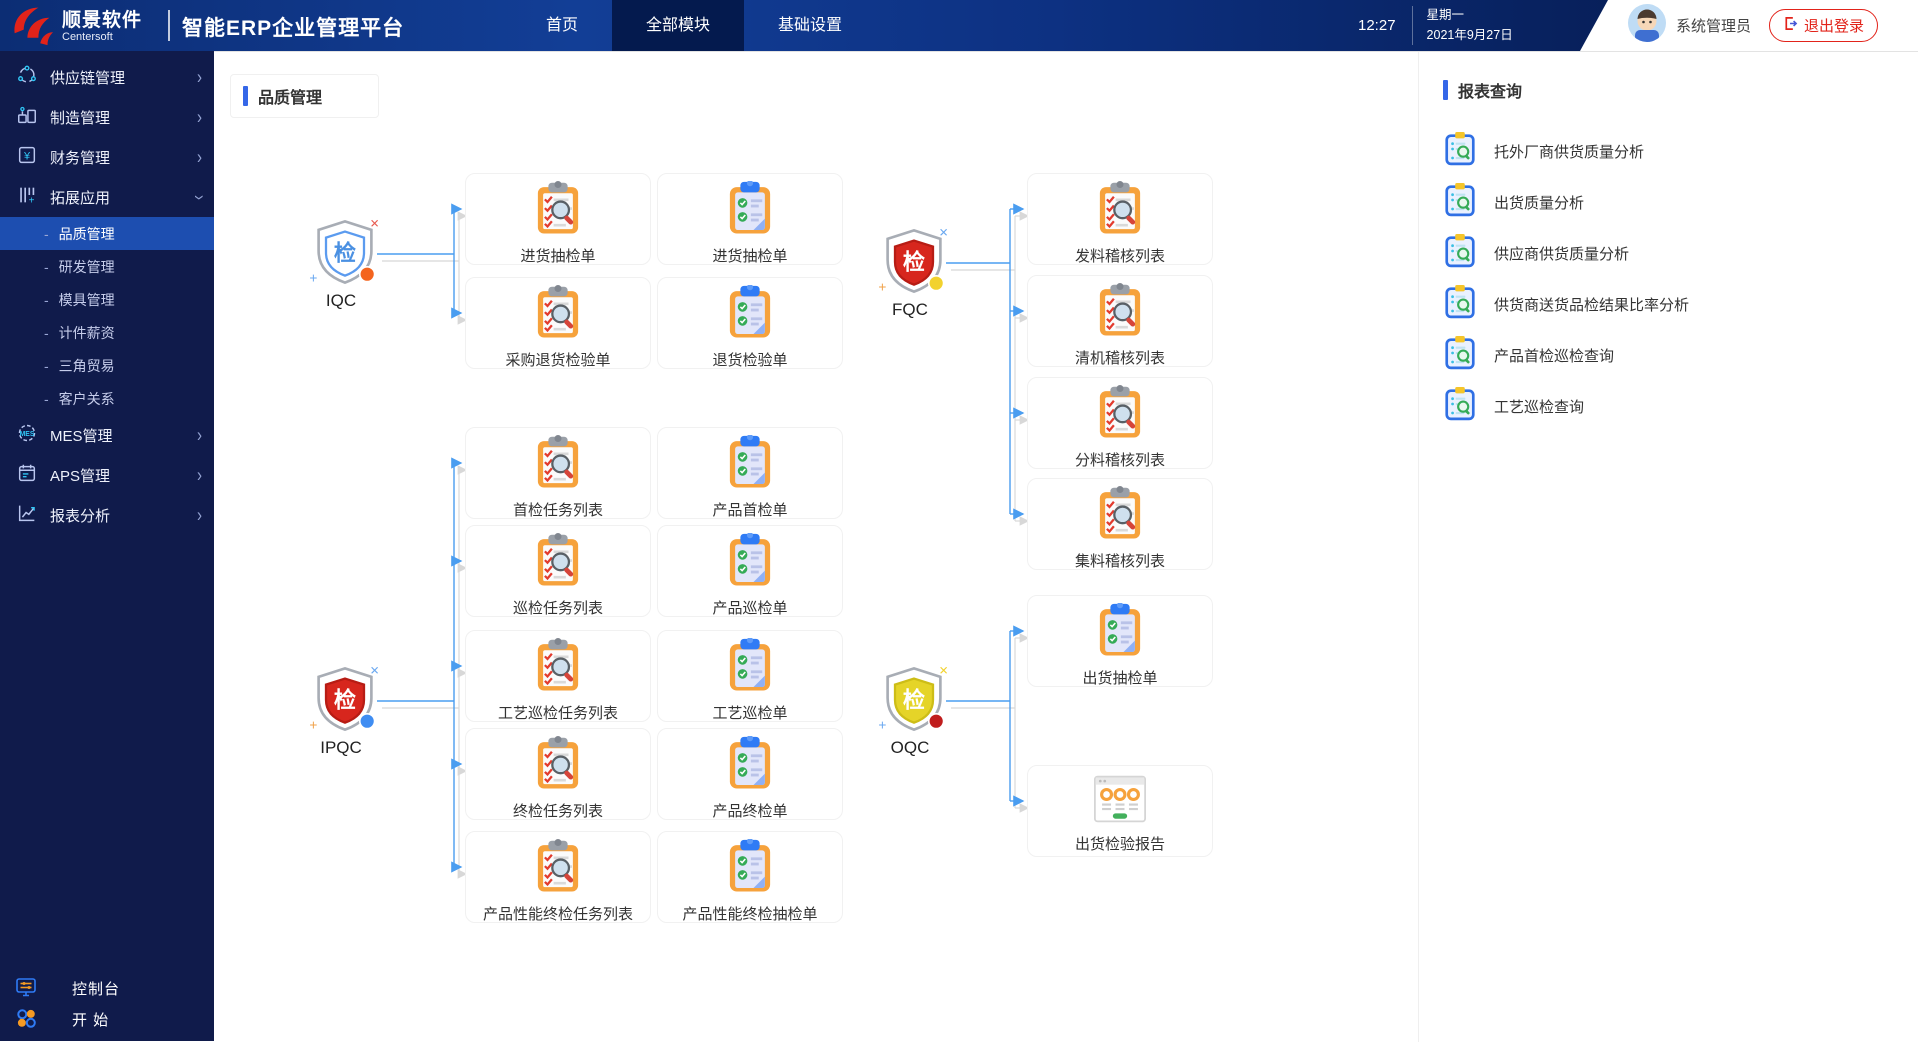  Describe the element at coordinates (107, 515) in the screenshot. I see `sidebar-item-报表分析: 报表分析 ›` at that location.